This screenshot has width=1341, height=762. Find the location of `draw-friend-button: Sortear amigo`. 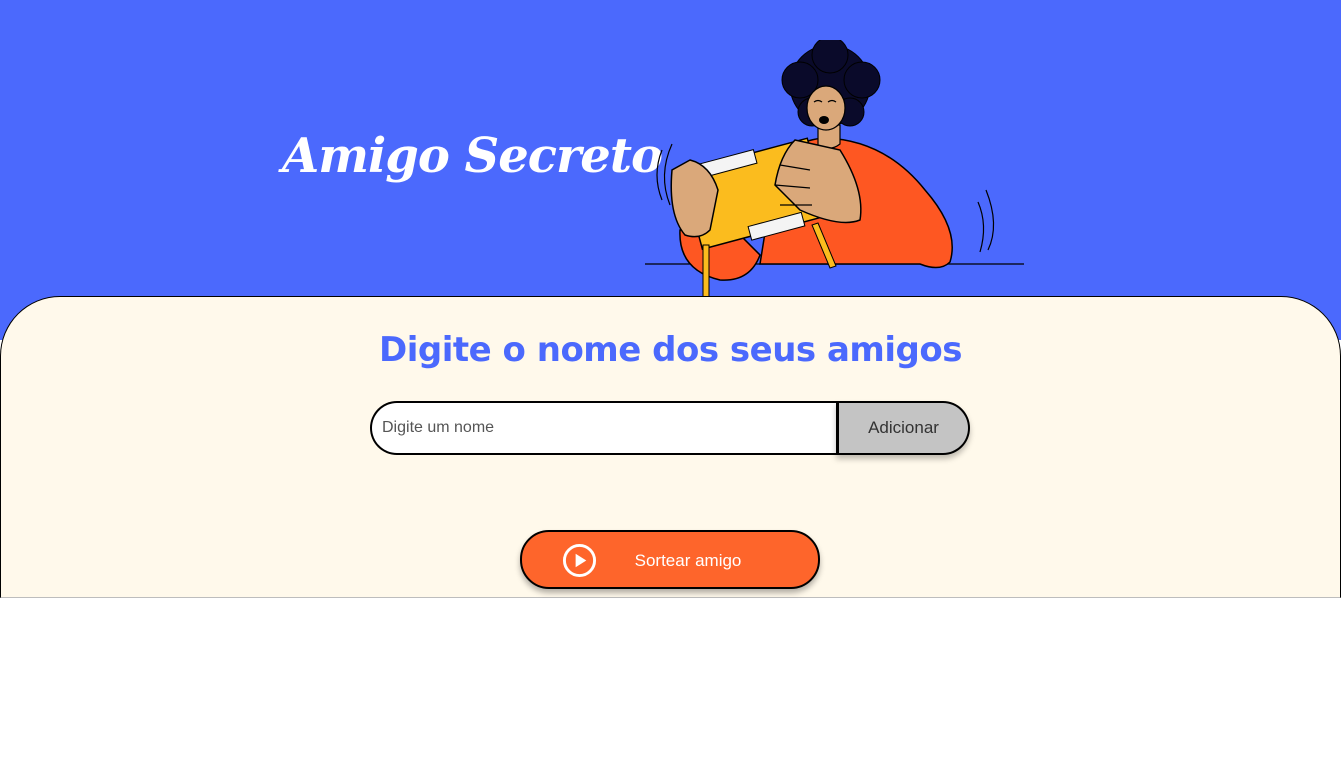

draw-friend-button: Sortear amigo is located at coordinates (670, 559).